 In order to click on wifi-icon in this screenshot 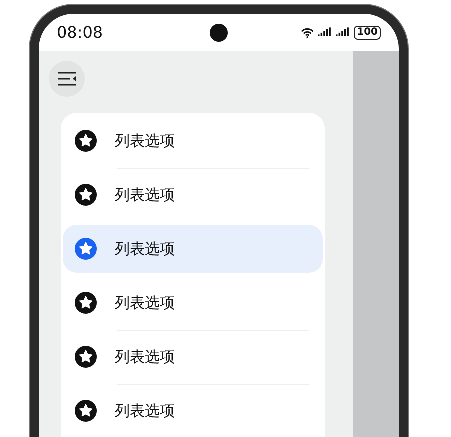, I will do `click(307, 32)`.